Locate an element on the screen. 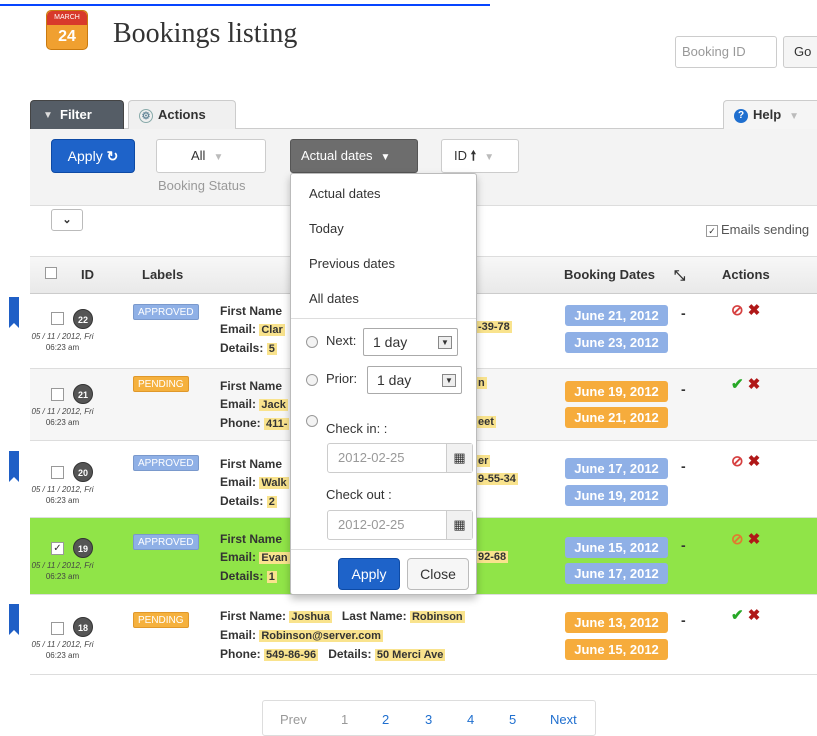 Image resolution: width=817 pixels, height=736 pixels. check-in-label: Check in: : is located at coordinates (357, 428).